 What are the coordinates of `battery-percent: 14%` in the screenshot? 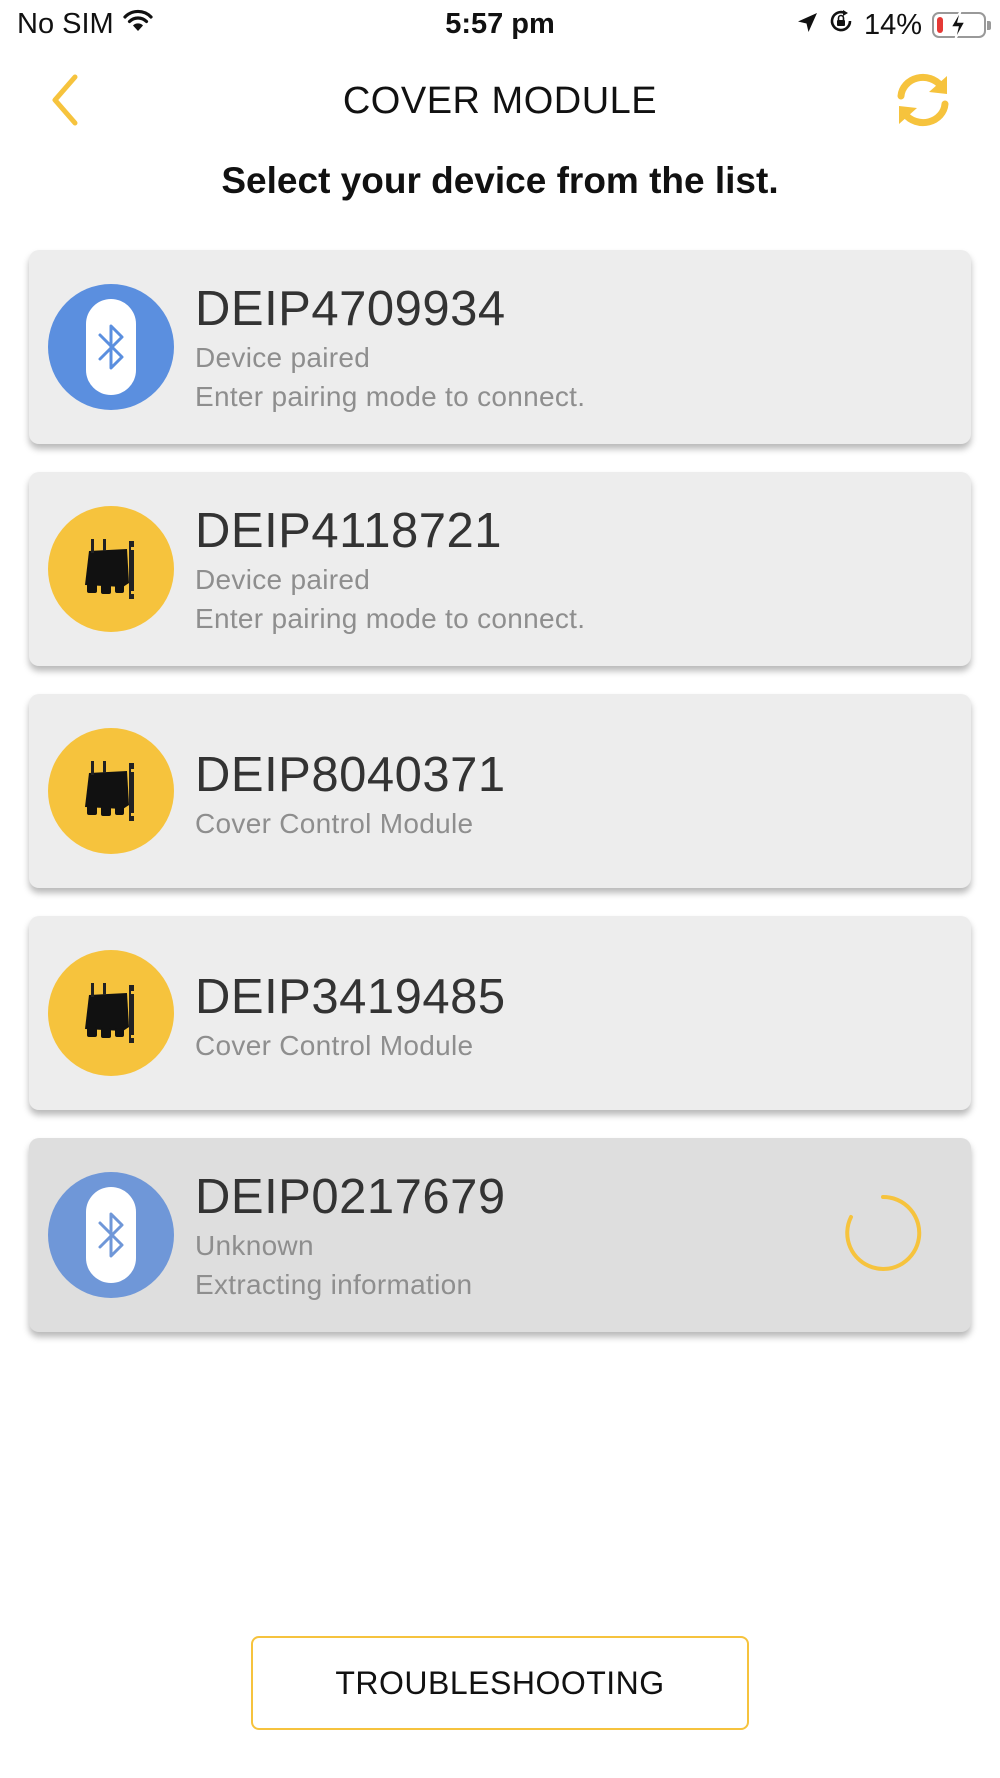 It's located at (892, 24).